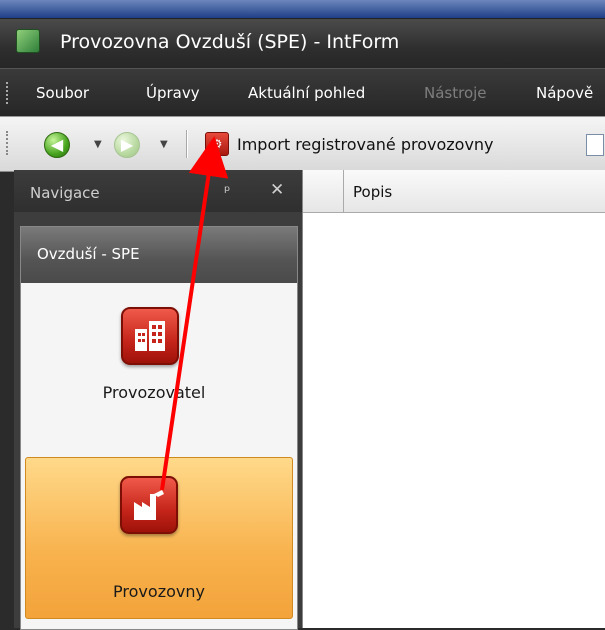 The width and height of the screenshot is (605, 630). I want to click on close-icon: ✕, so click(277, 190).